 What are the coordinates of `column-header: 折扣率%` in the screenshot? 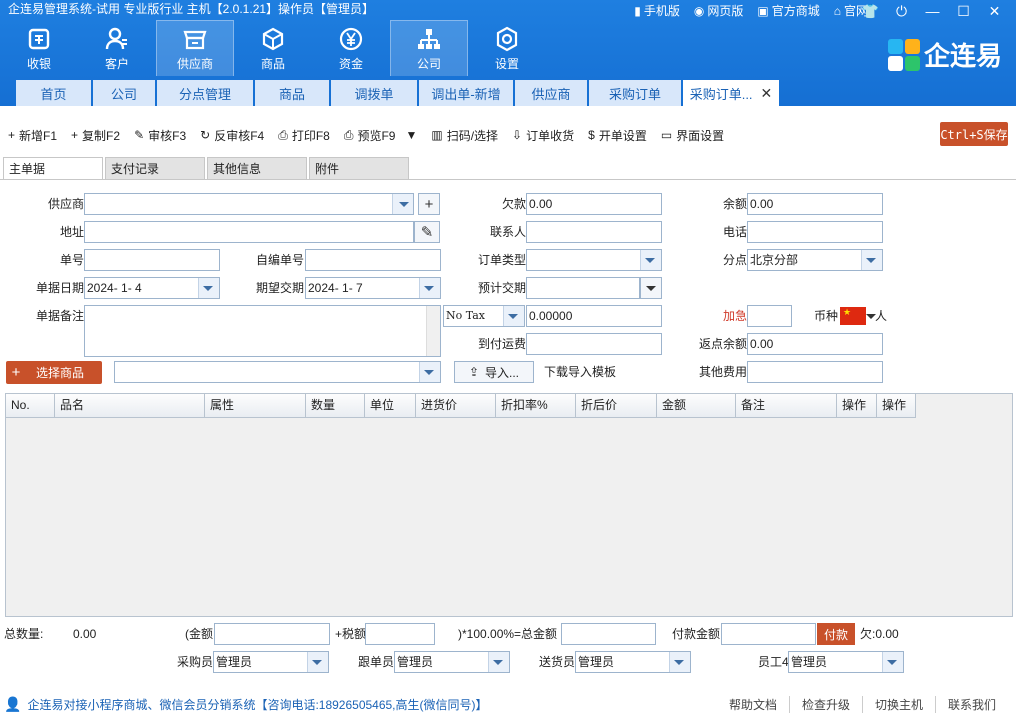 It's located at (536, 406).